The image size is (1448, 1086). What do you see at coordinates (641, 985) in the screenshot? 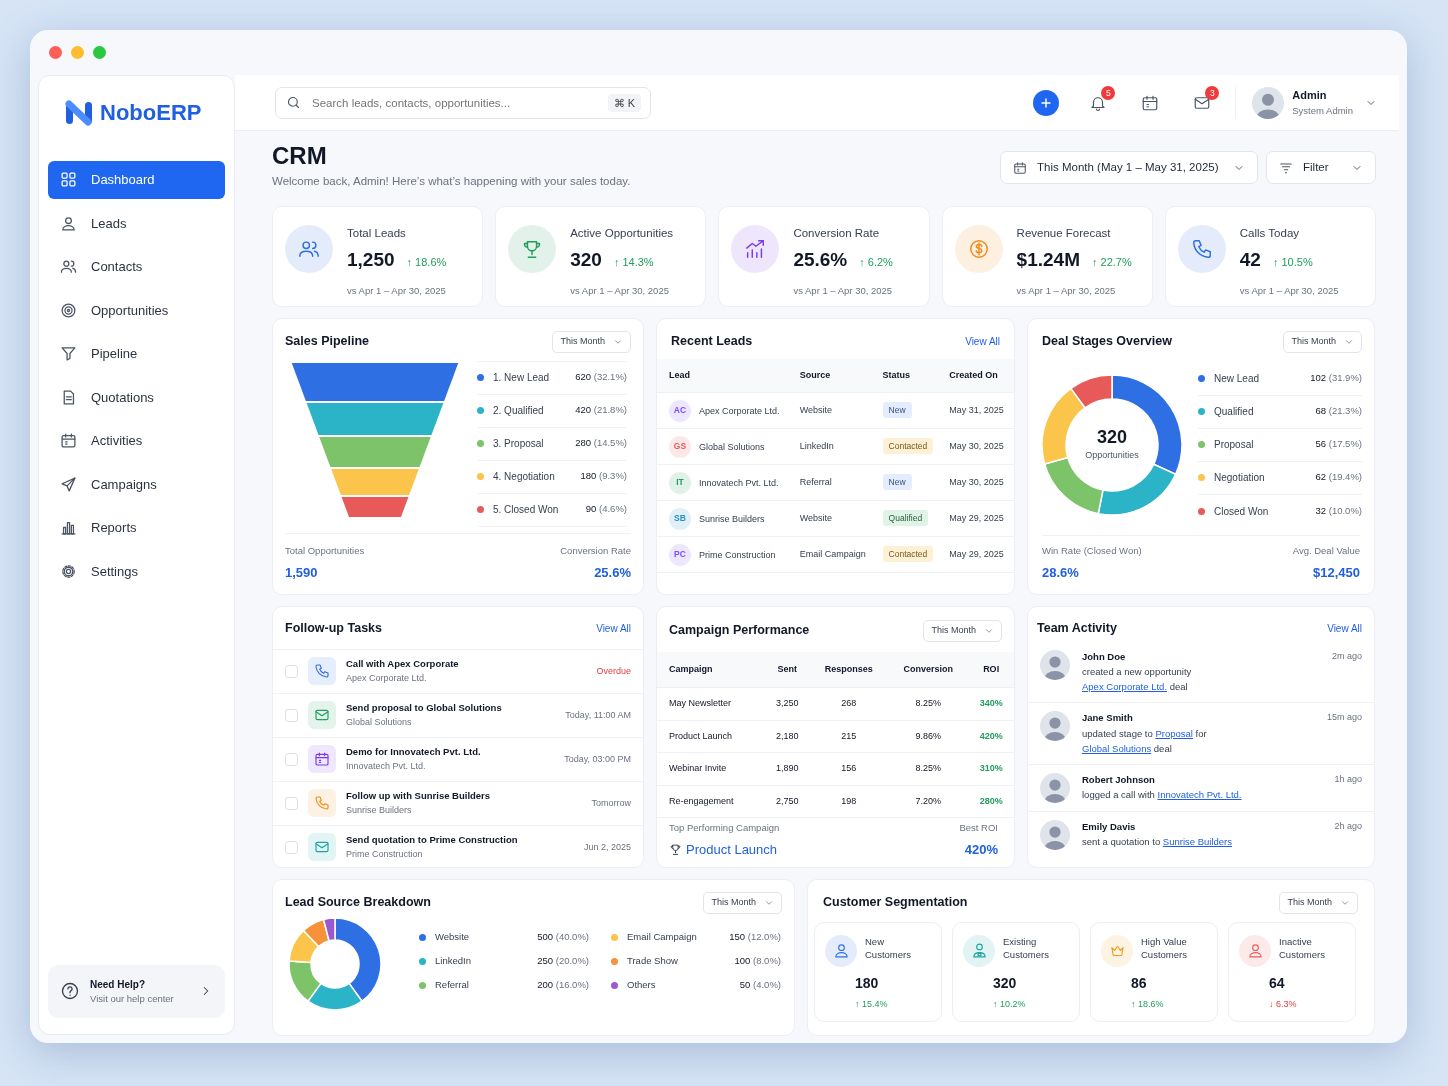
I see `legend-label: Others` at bounding box center [641, 985].